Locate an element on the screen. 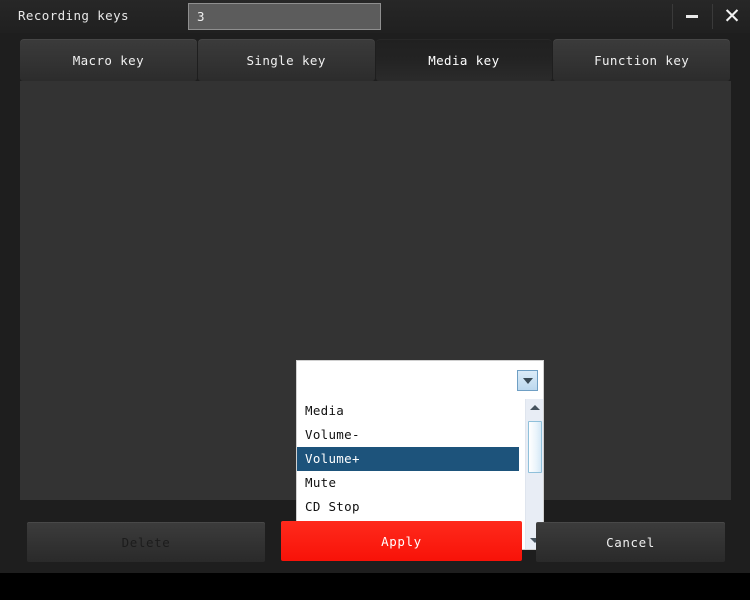  caret-up-icon is located at coordinates (534, 407).